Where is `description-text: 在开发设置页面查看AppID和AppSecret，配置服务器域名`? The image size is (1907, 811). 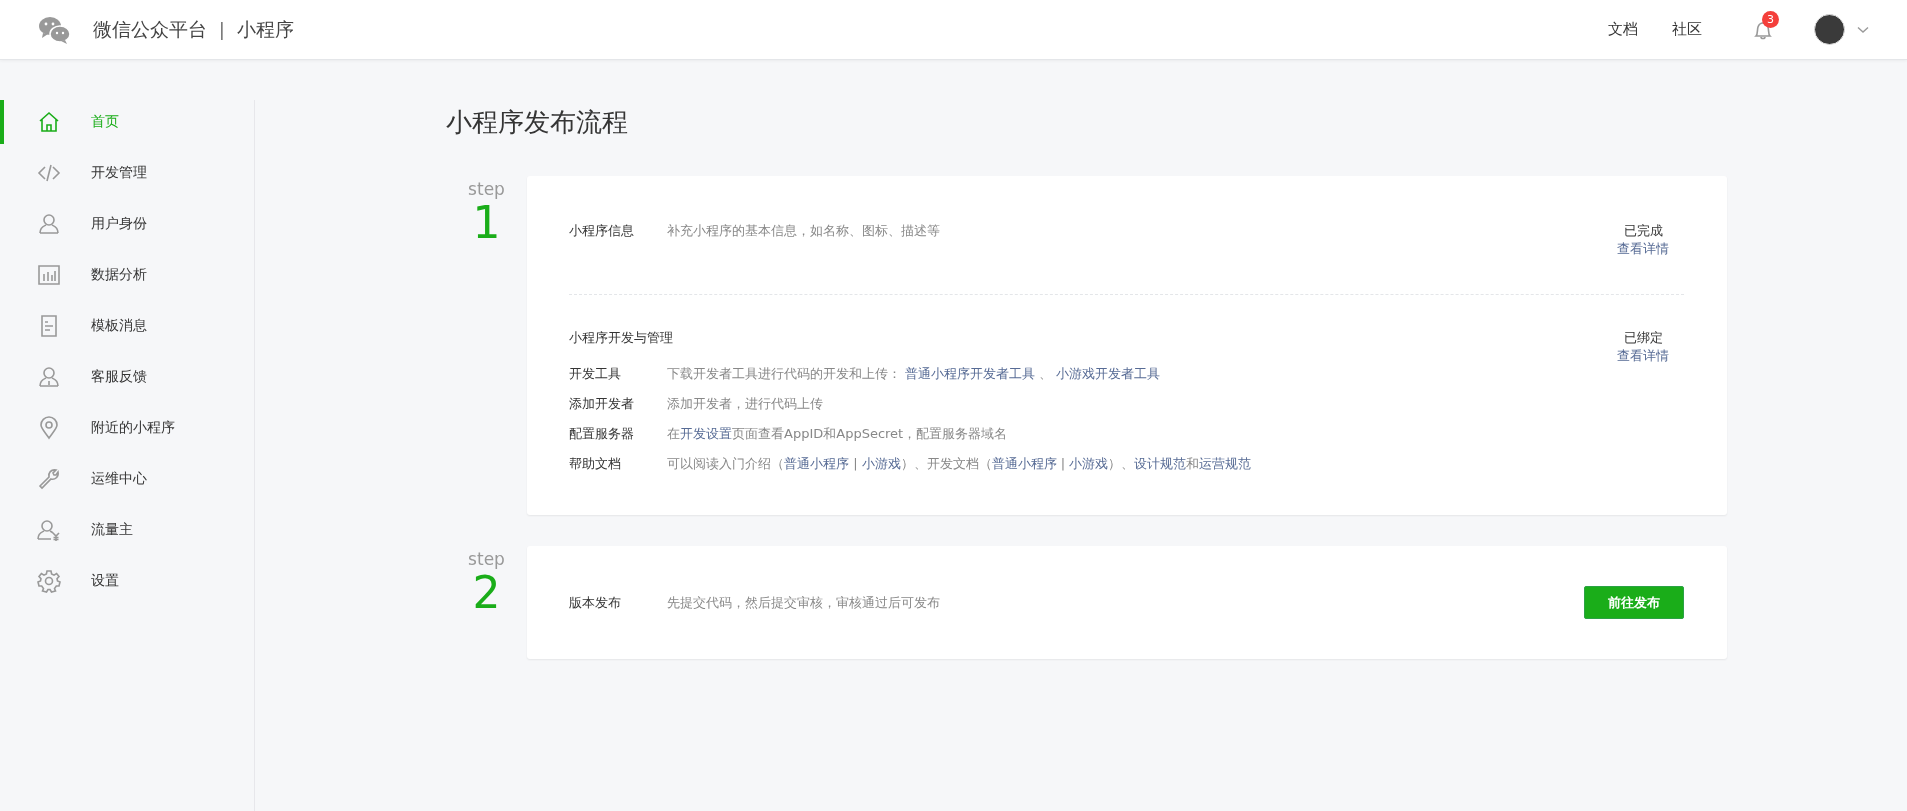 description-text: 在开发设置页面查看AppID和AppSecret，配置服务器域名 is located at coordinates (837, 434).